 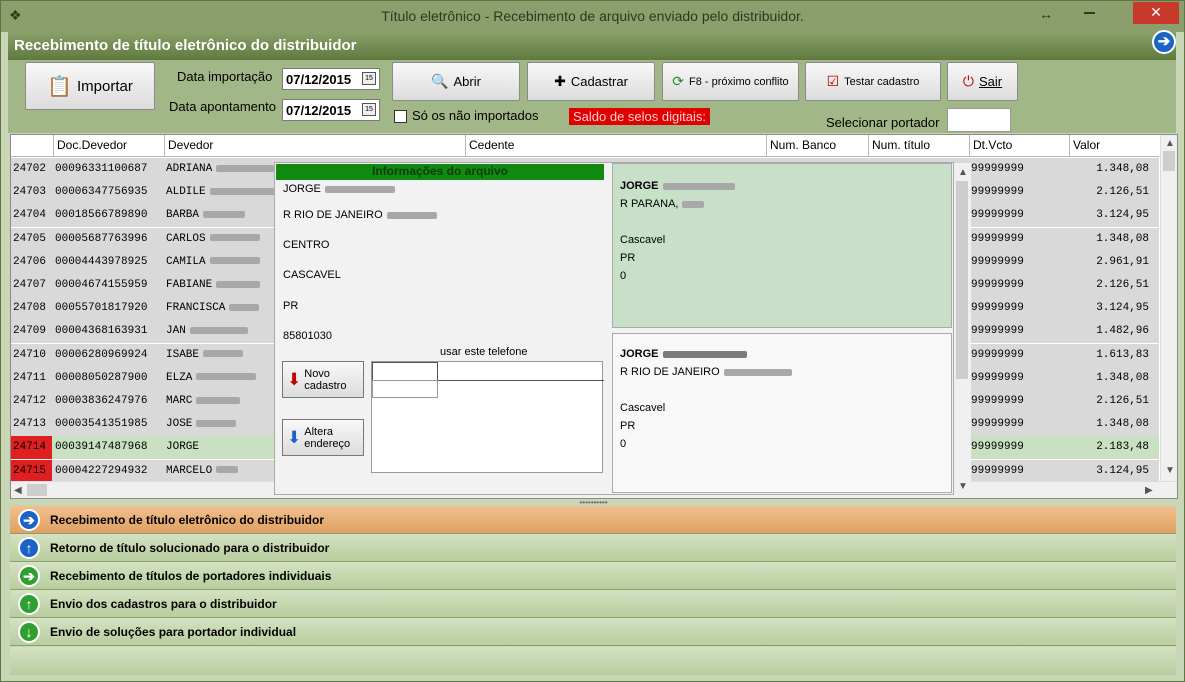 I want to click on info-endereco-text: R RIO DE JANEIRO, so click(x=333, y=215).